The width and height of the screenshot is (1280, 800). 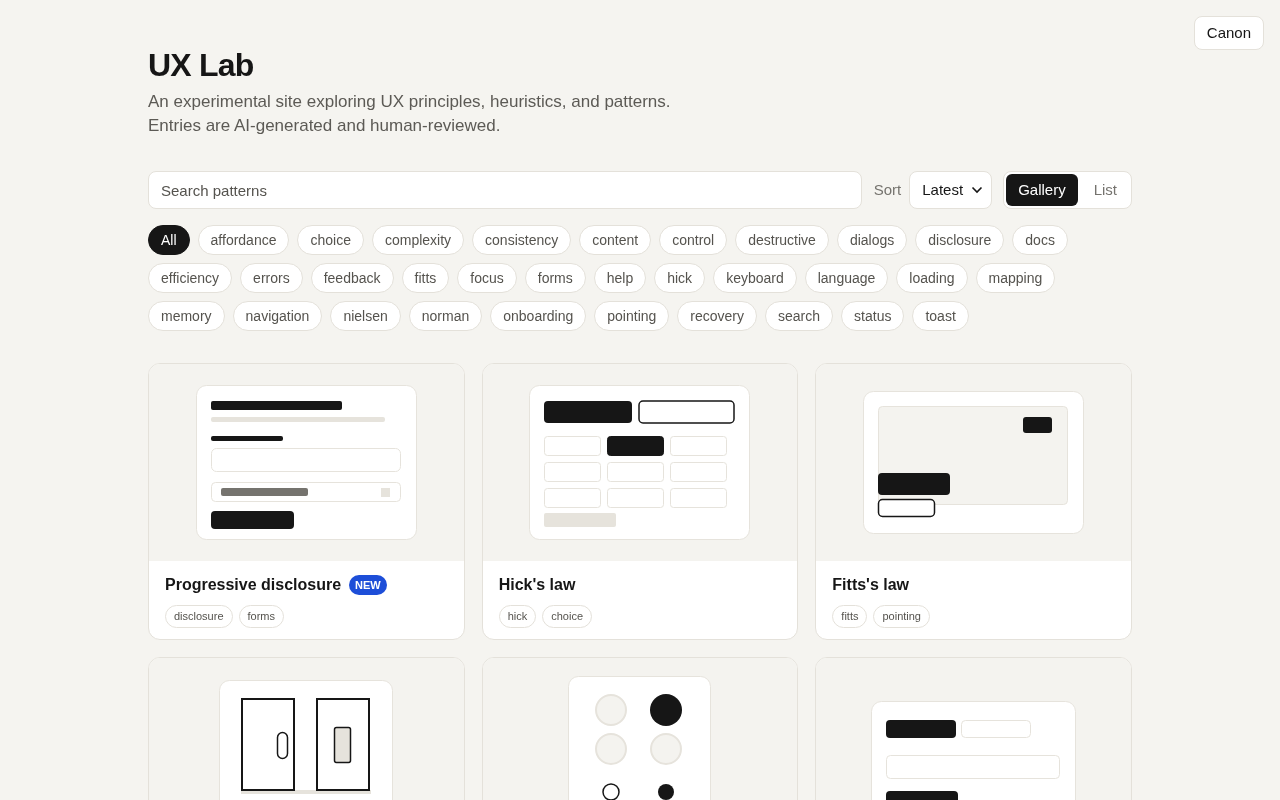 I want to click on filter-chip: feedback, so click(x=352, y=278).